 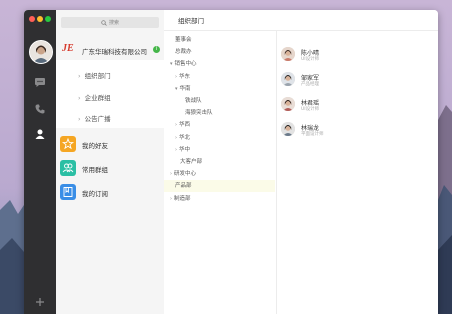 I want to click on company-item-departments: › 组织部门, so click(x=94, y=76).